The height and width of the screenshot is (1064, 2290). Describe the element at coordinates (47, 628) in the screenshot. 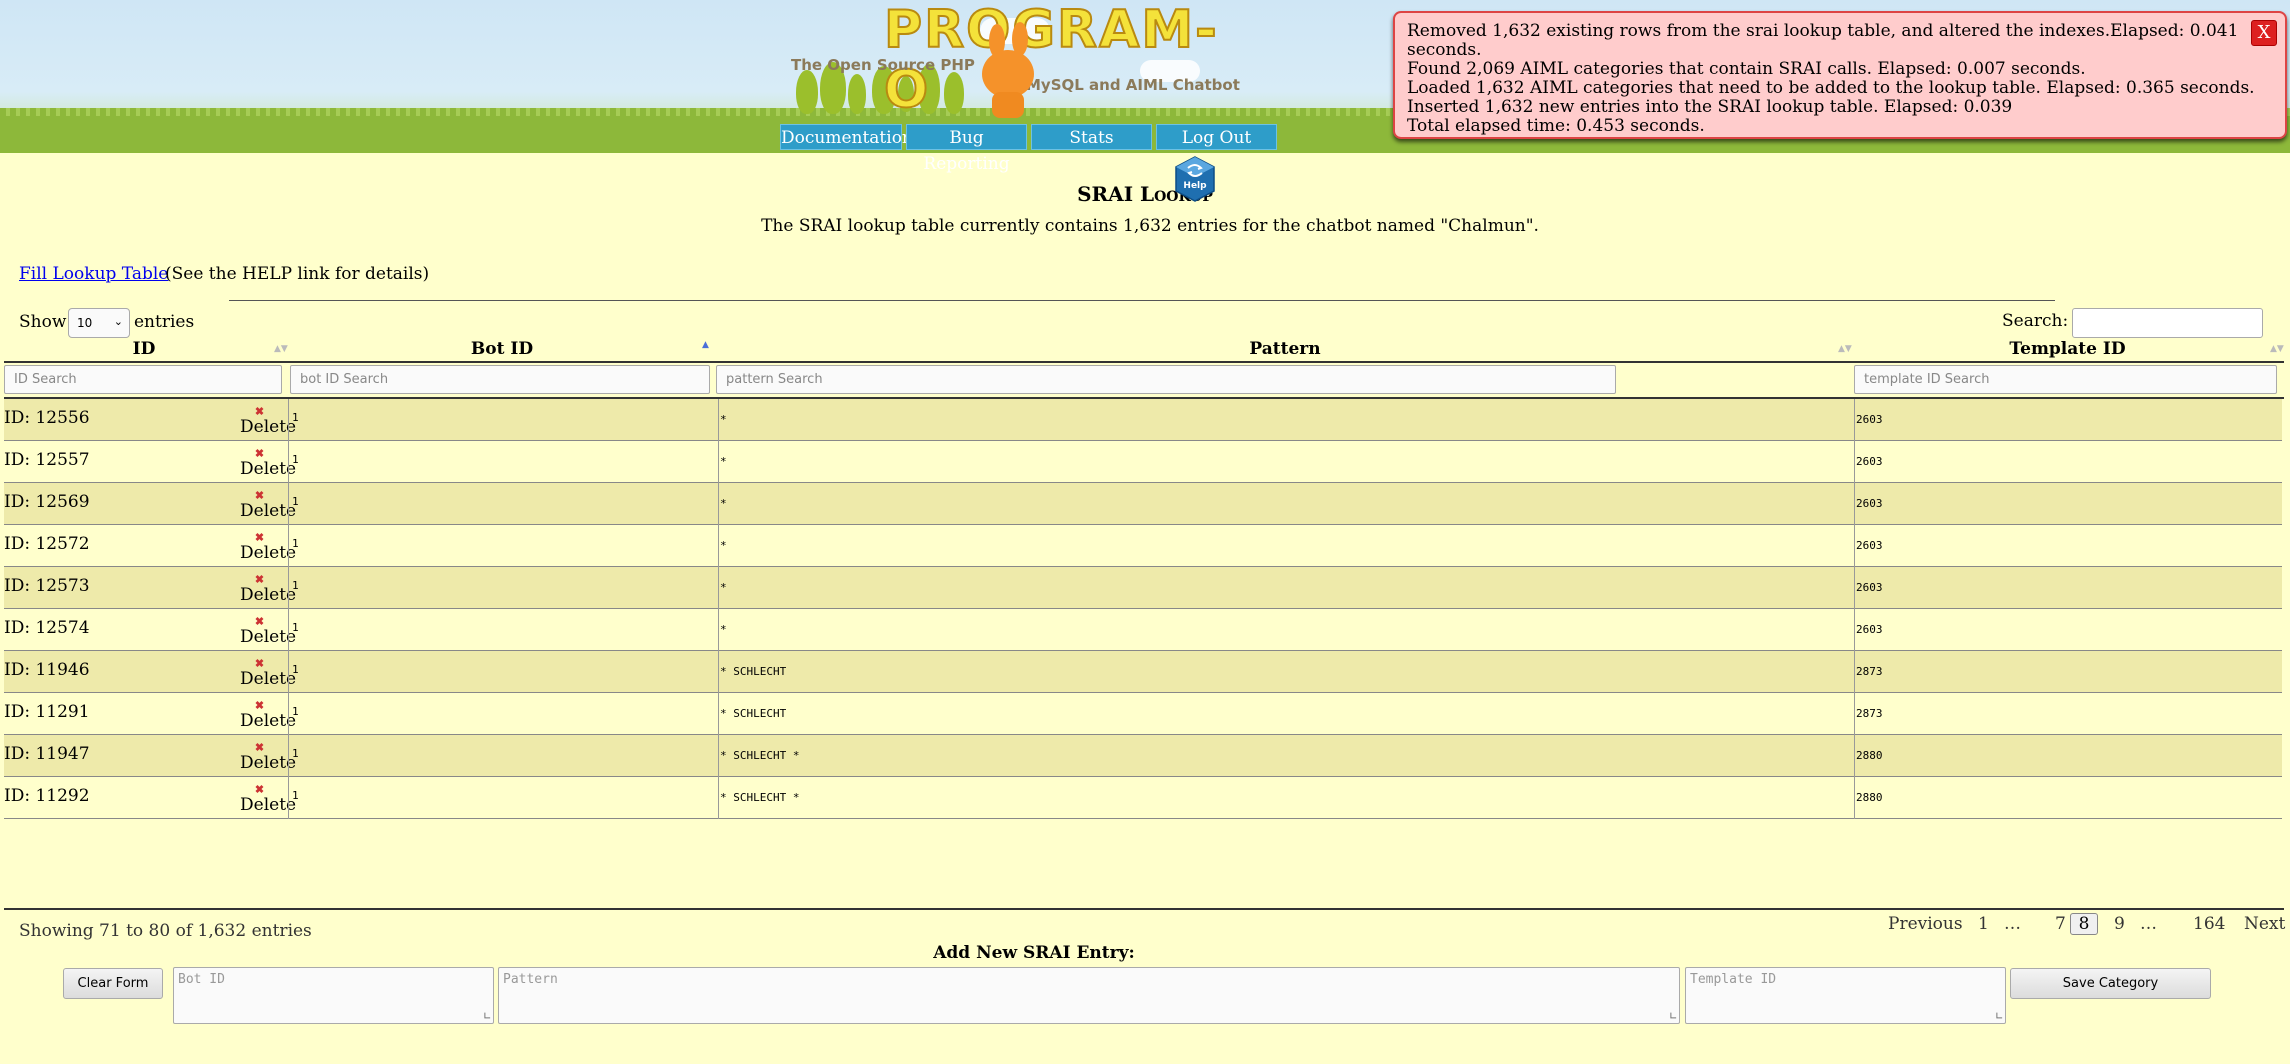

I see `row-id: ID: 12574` at that location.